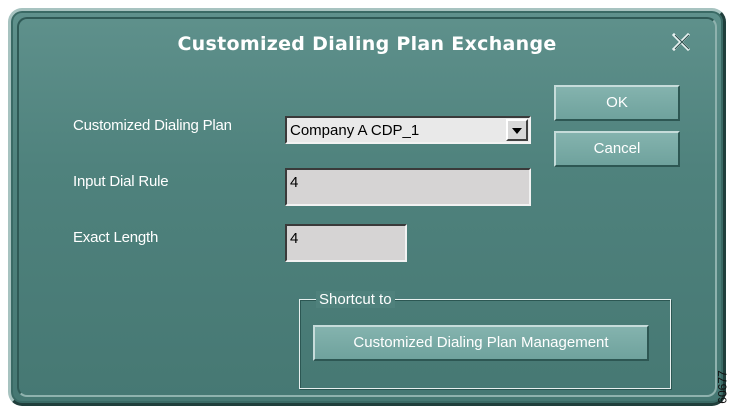 The height and width of the screenshot is (417, 742). I want to click on ok-button: OK, so click(617, 103).